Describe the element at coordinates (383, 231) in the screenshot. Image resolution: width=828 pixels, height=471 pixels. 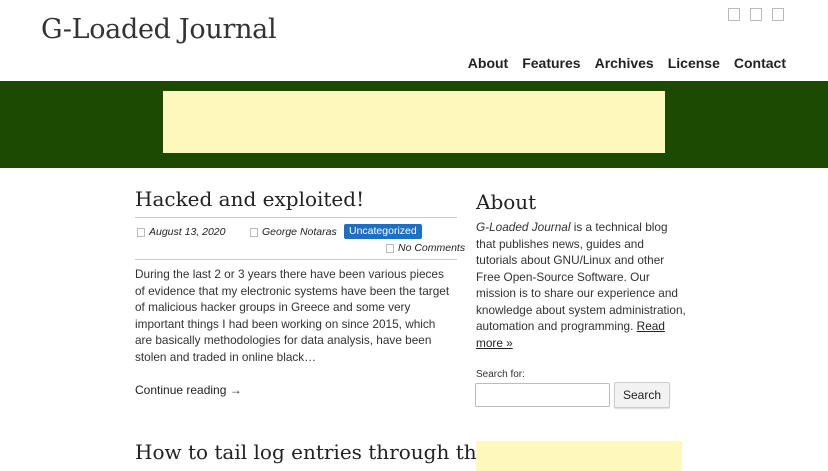
I see `category-badge: Uncategorized` at that location.